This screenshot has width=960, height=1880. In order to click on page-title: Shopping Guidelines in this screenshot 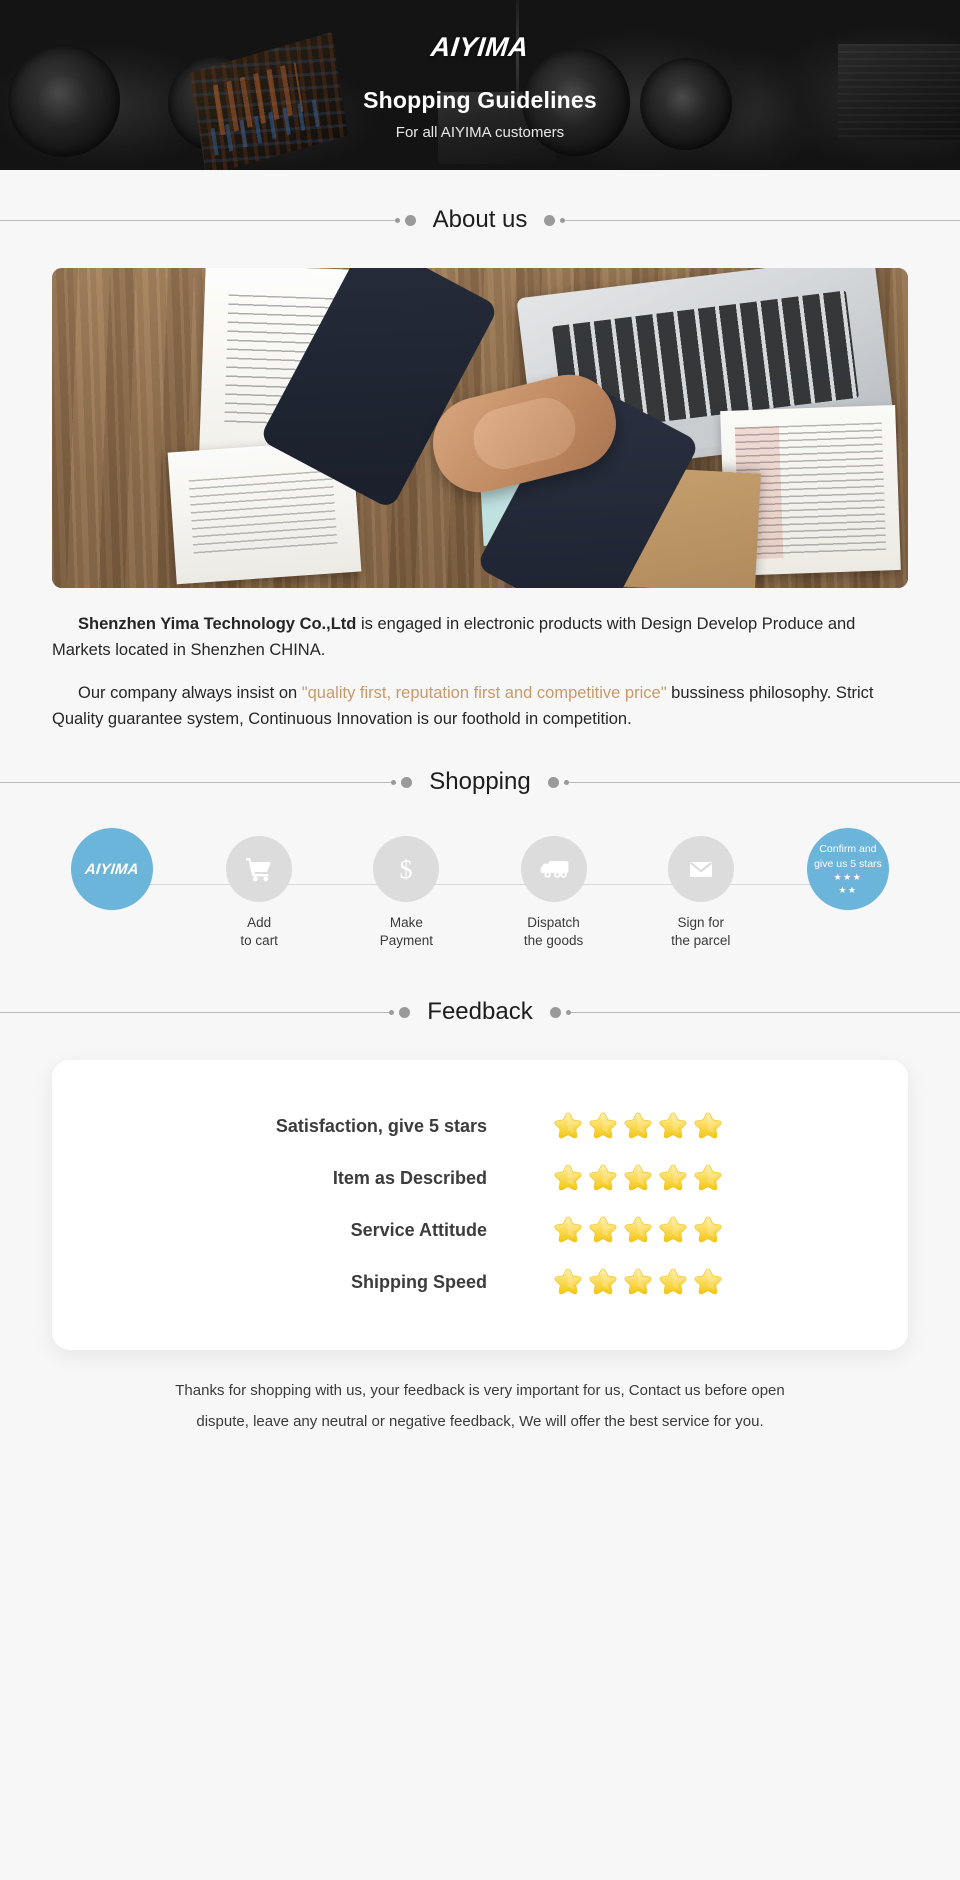, I will do `click(480, 100)`.